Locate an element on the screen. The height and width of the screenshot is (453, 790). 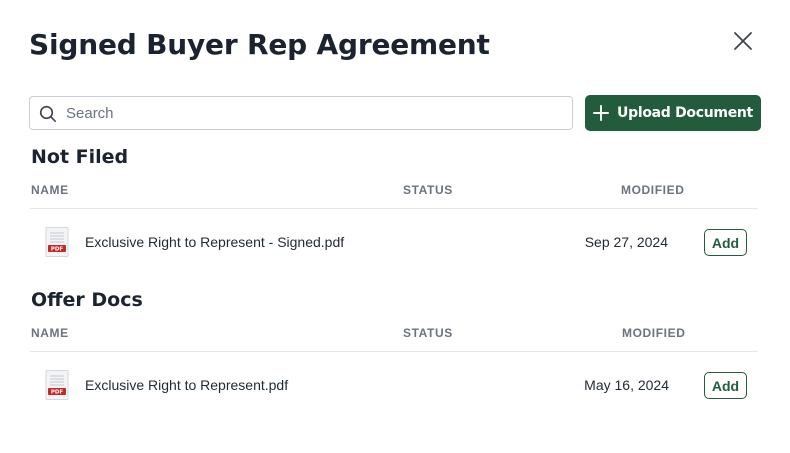
search-box is located at coordinates (301, 113).